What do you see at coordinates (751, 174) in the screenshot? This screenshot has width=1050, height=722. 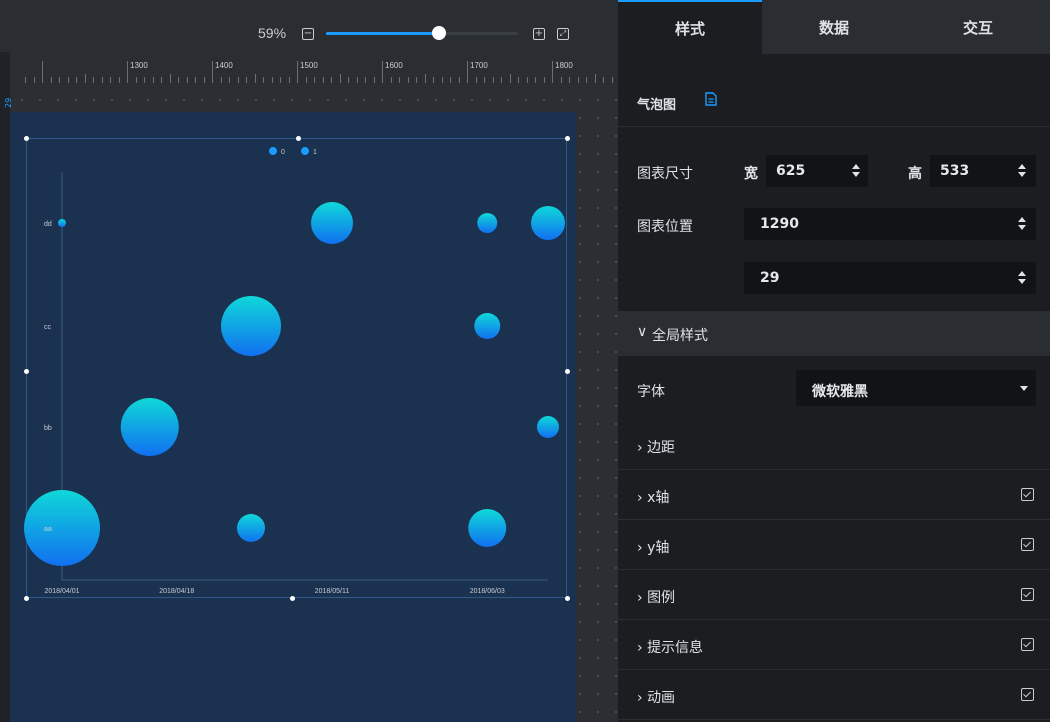 I see `width-label: 宽` at bounding box center [751, 174].